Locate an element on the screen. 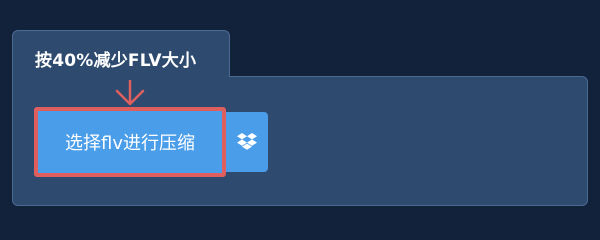 The height and width of the screenshot is (240, 600). tab-label: 按40%减少FLV大小 is located at coordinates (116, 61).